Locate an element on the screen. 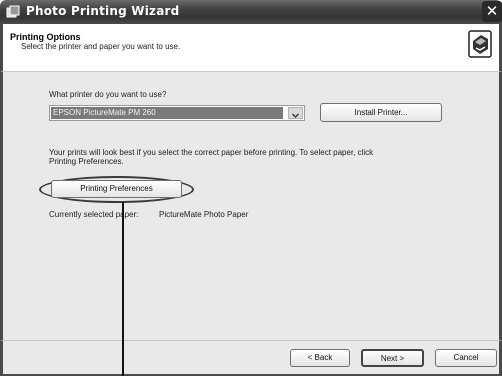 Image resolution: width=502 pixels, height=376 pixels. printer-dropdown: EPSON PictureMate PM 260 is located at coordinates (177, 113).